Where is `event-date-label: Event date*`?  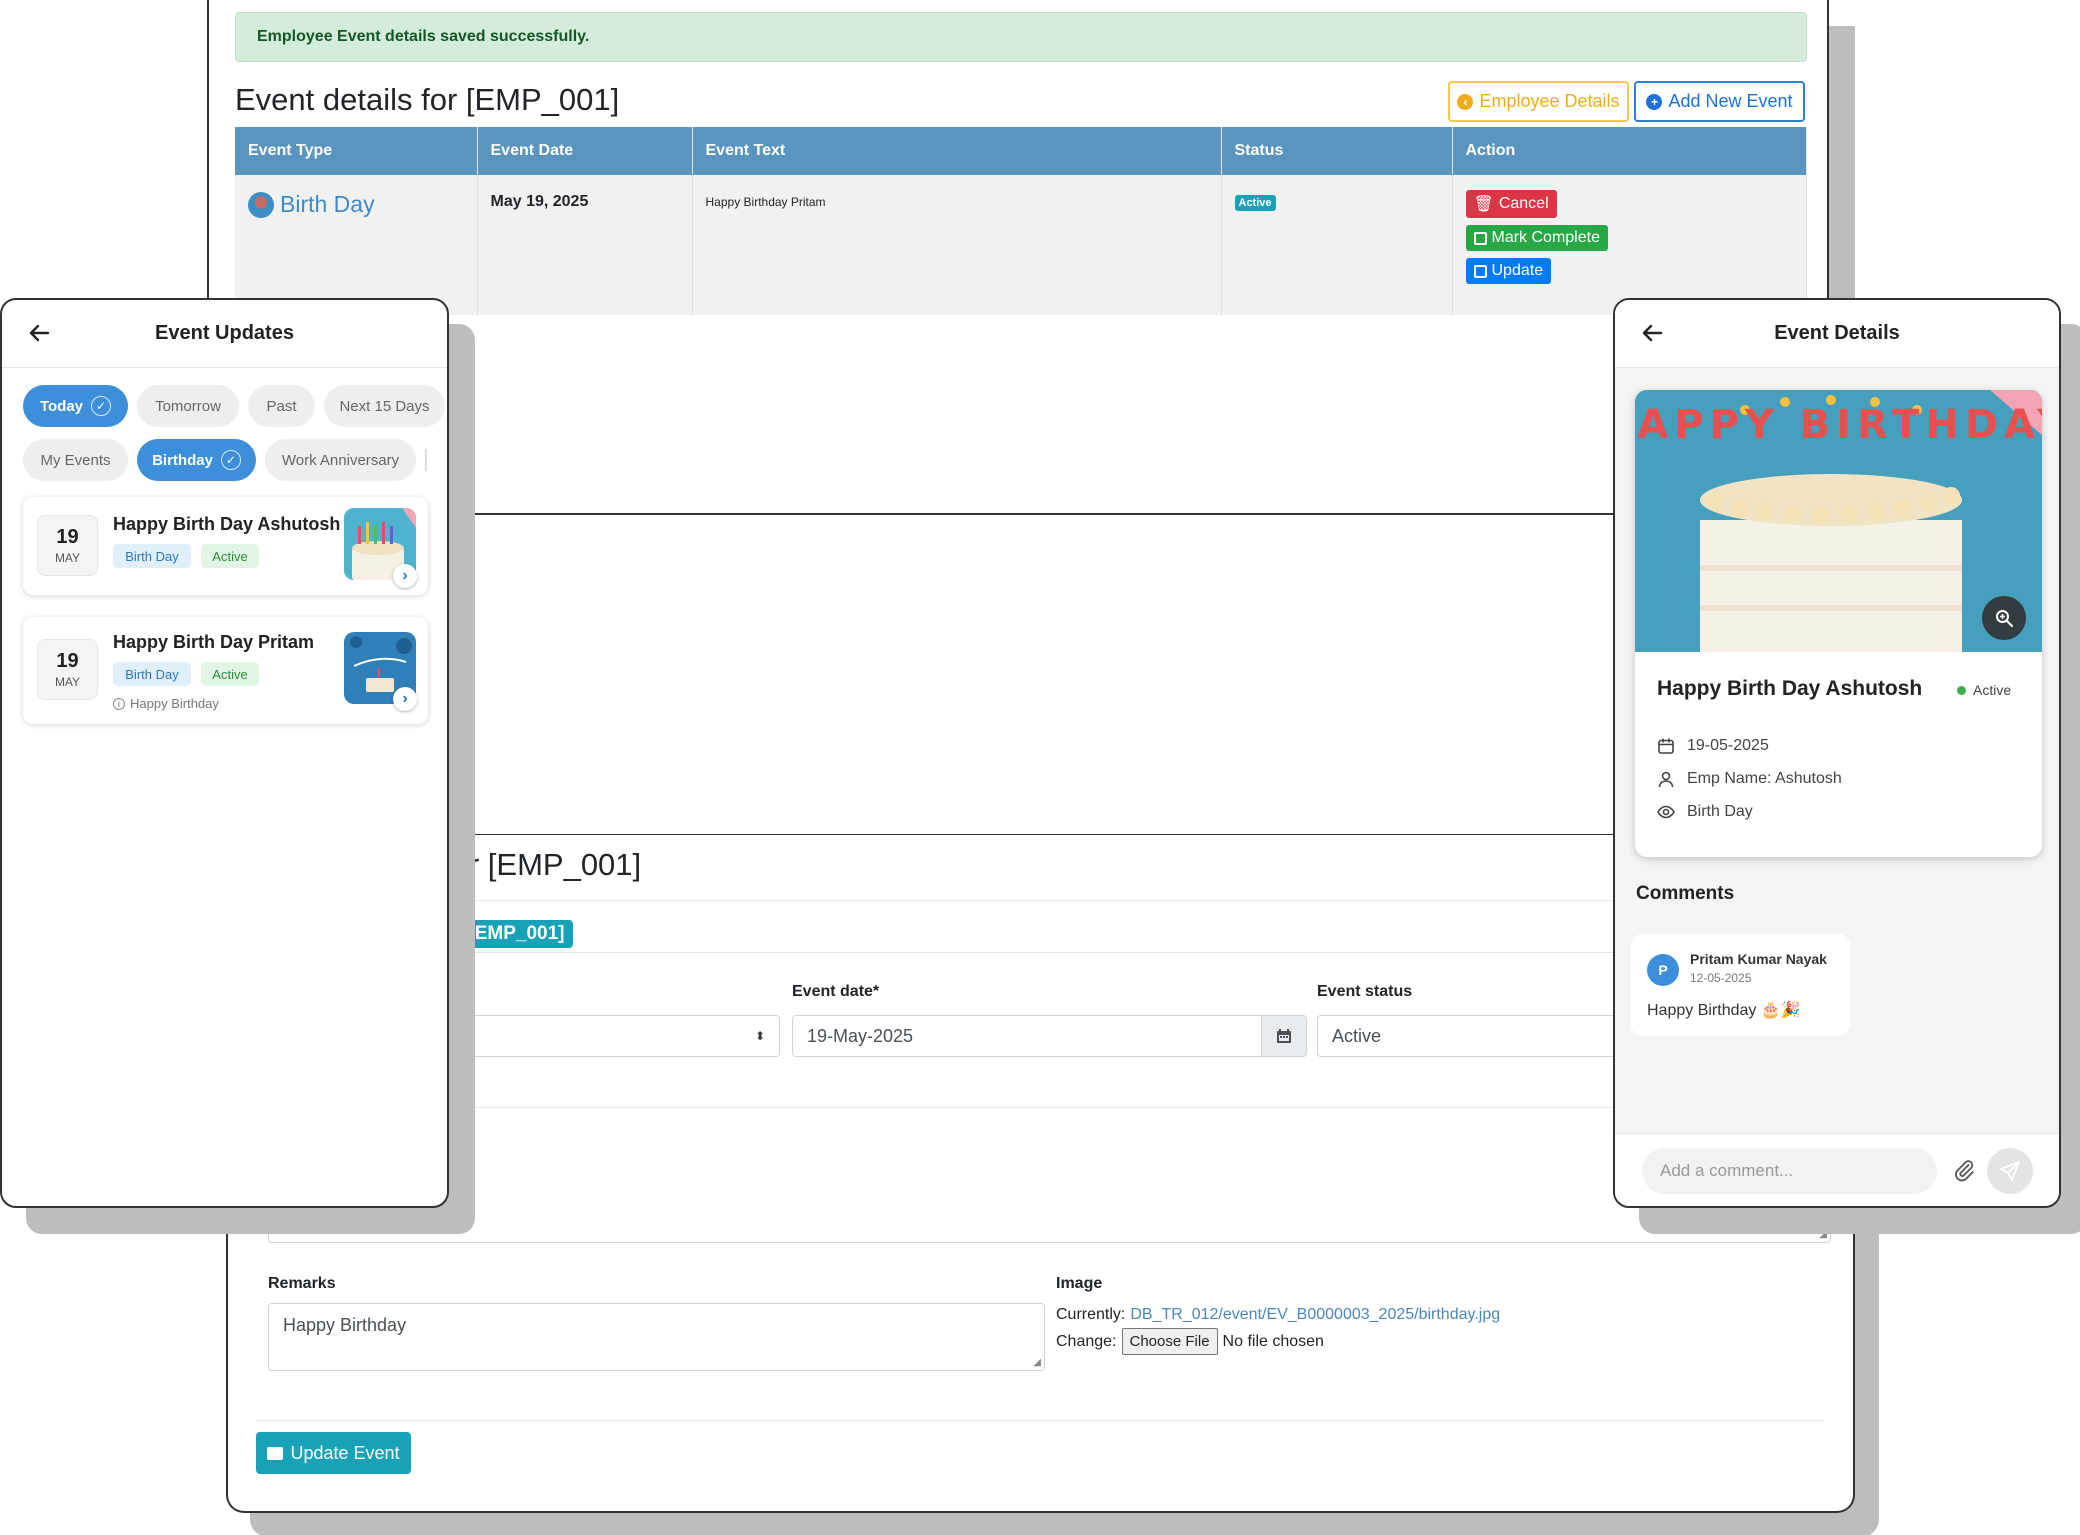 event-date-label: Event date* is located at coordinates (836, 991).